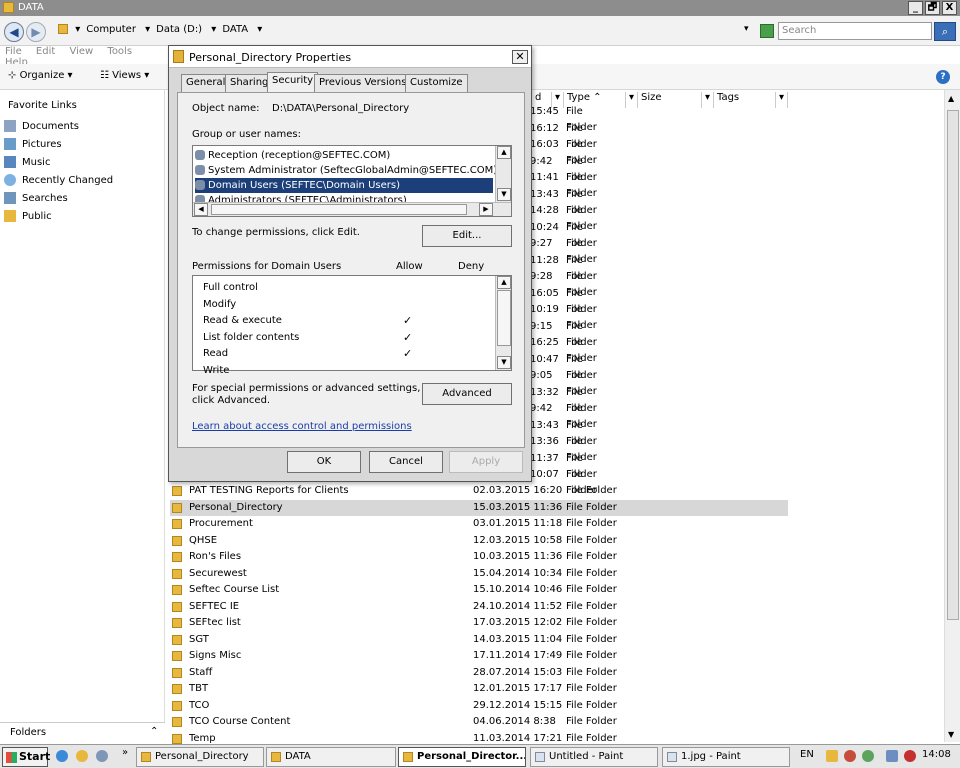 The width and height of the screenshot is (960, 768). Describe the element at coordinates (945, 31) in the screenshot. I see `search-icon: ⌕` at that location.